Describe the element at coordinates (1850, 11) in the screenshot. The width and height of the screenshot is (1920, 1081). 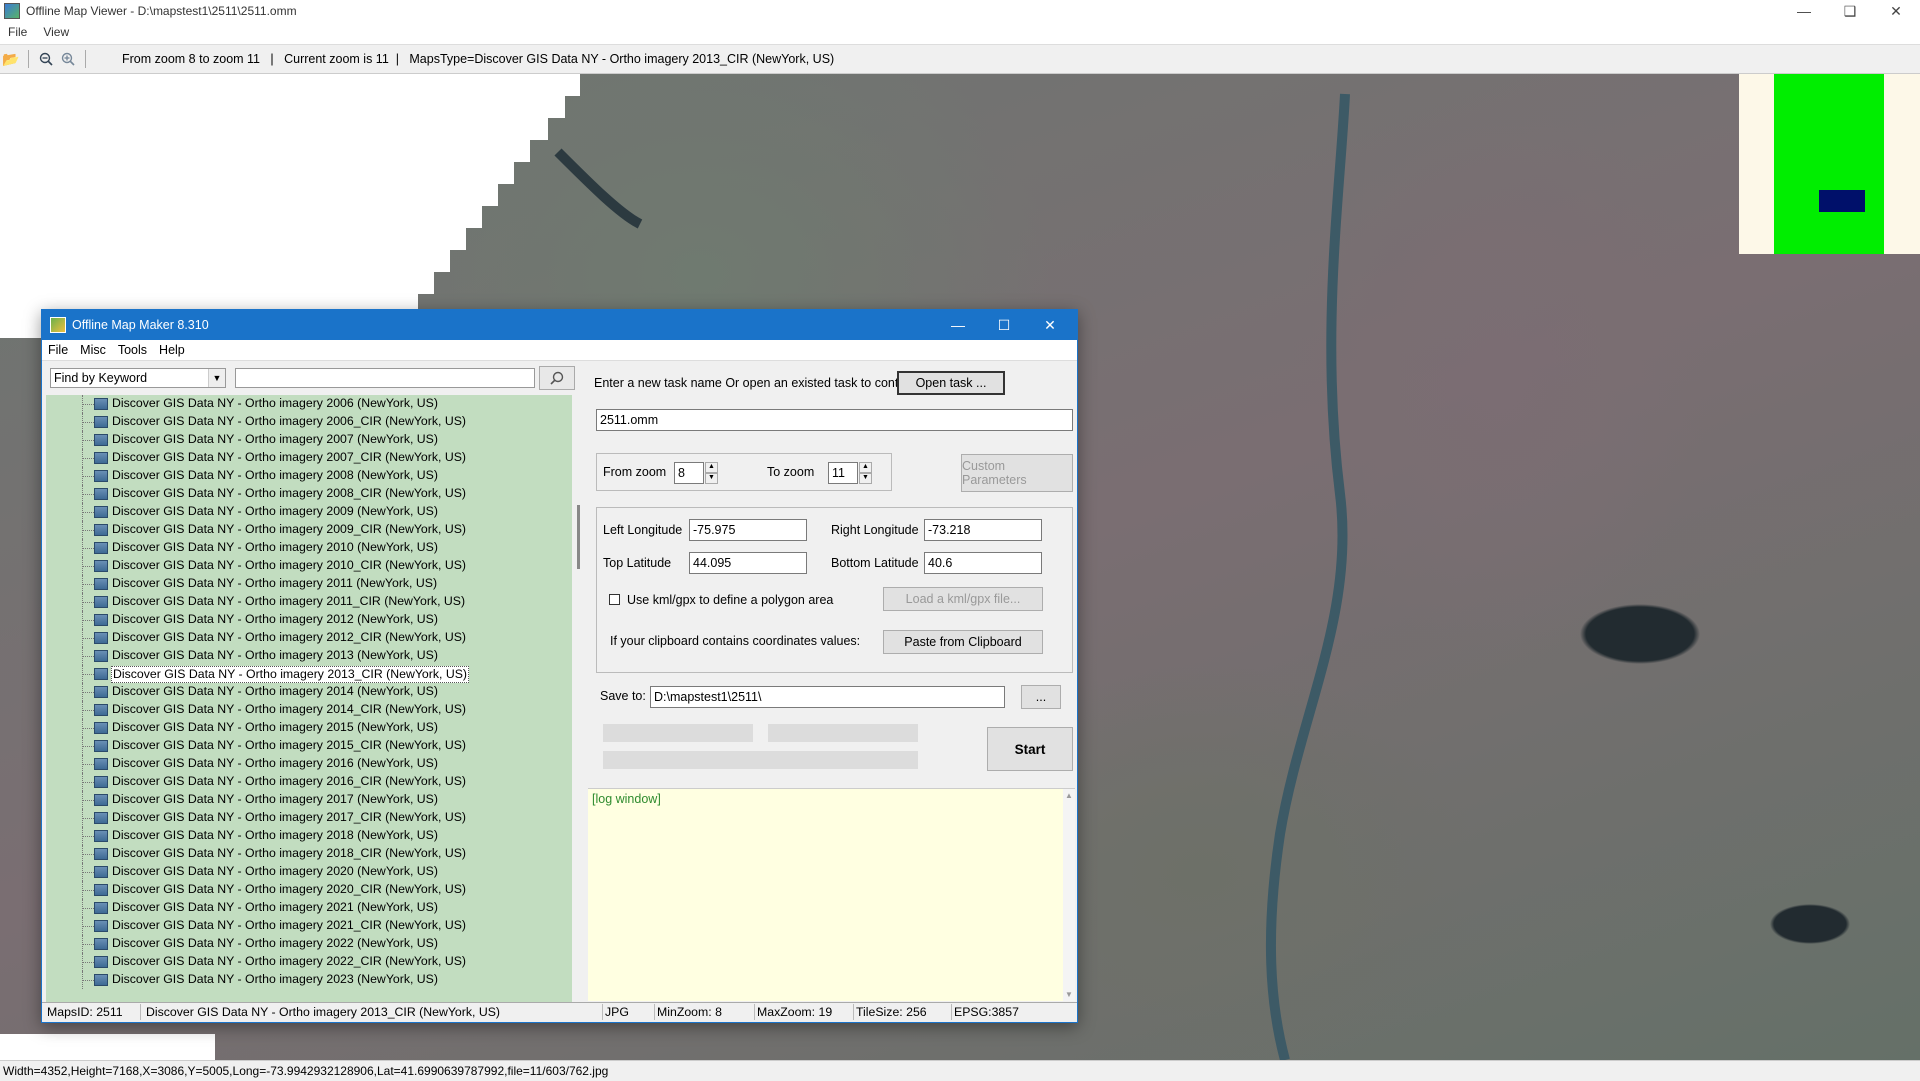
I see `maximize-icon: ❑` at that location.